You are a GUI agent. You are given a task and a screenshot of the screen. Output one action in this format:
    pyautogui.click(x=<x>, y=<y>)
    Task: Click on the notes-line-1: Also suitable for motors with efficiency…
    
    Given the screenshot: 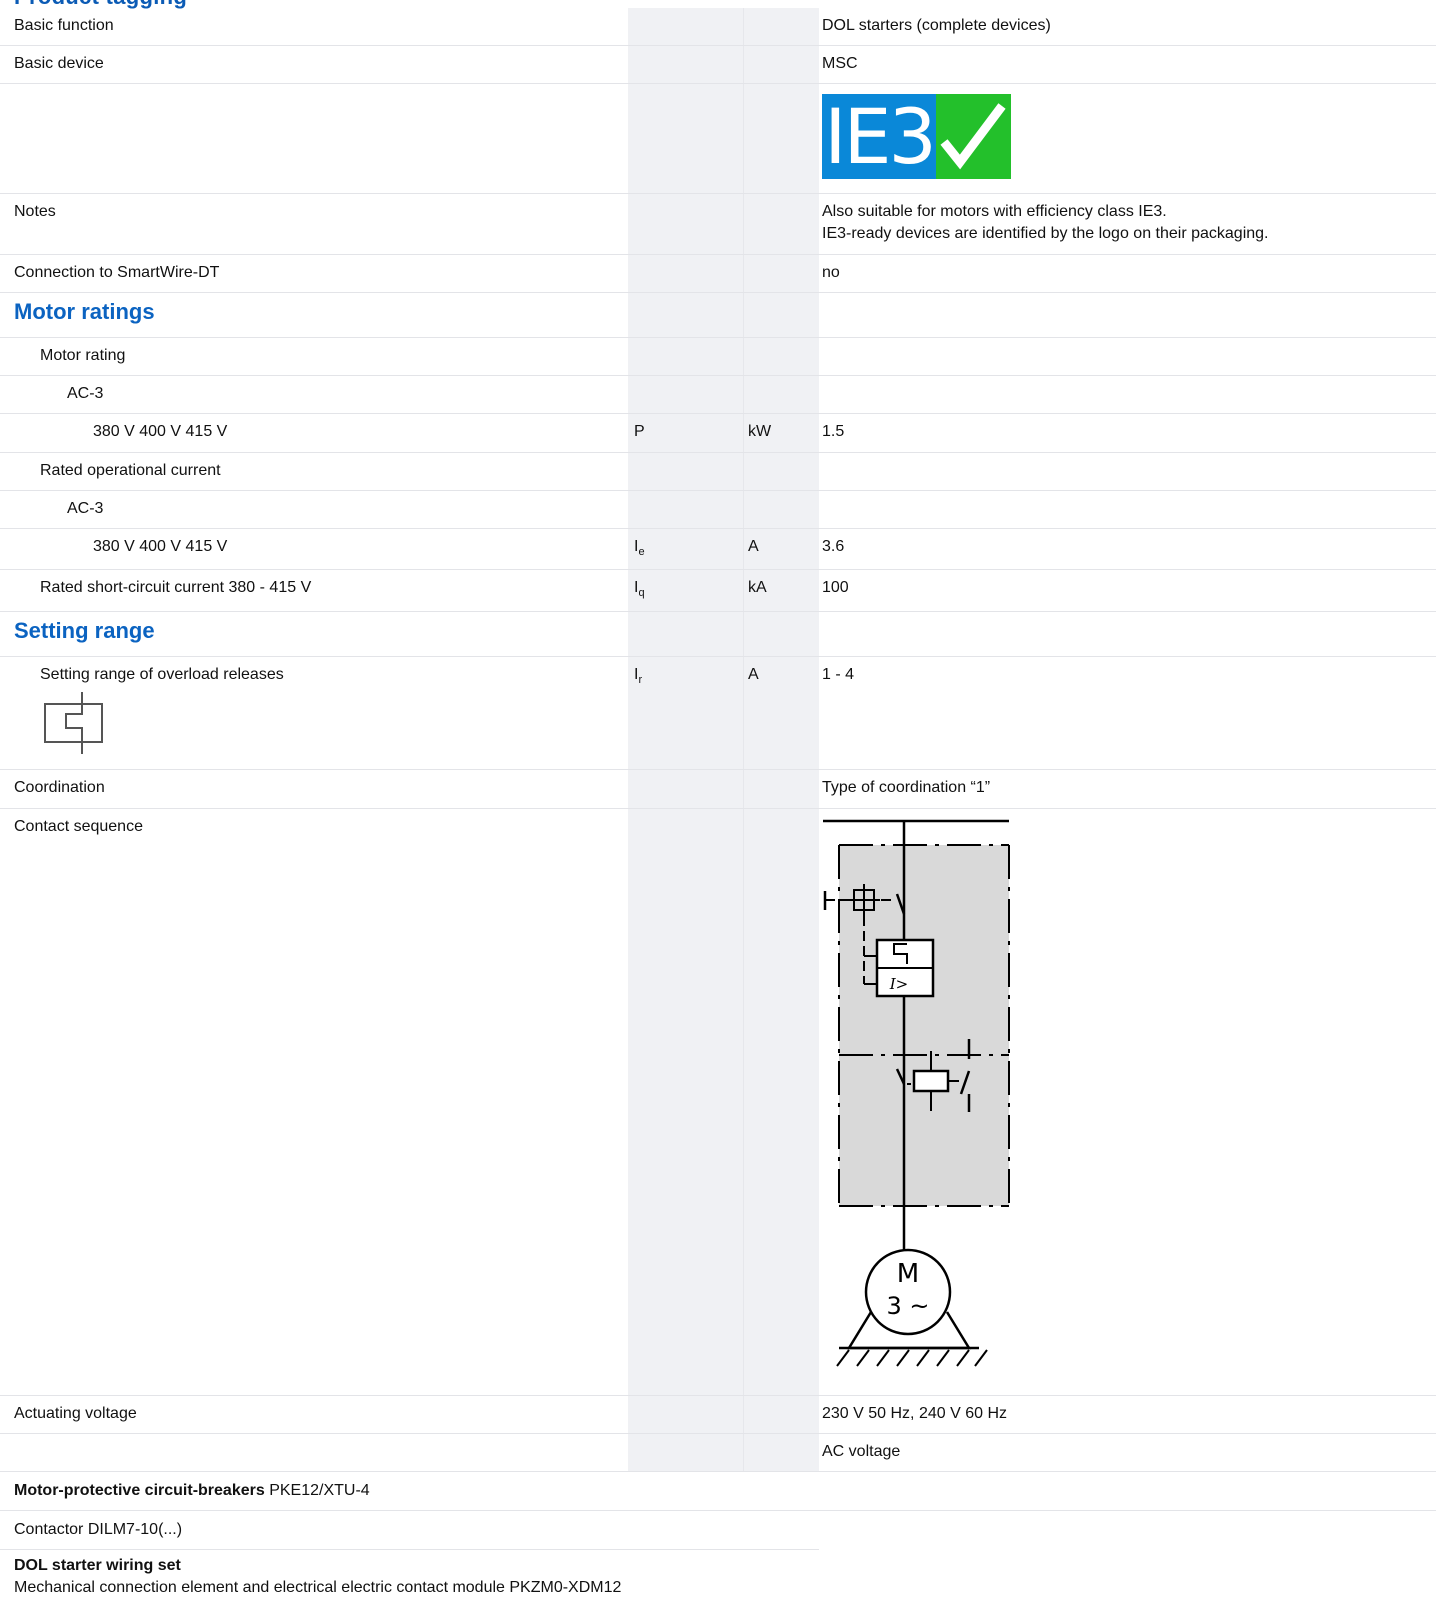 What is the action you would take?
    pyautogui.click(x=994, y=211)
    